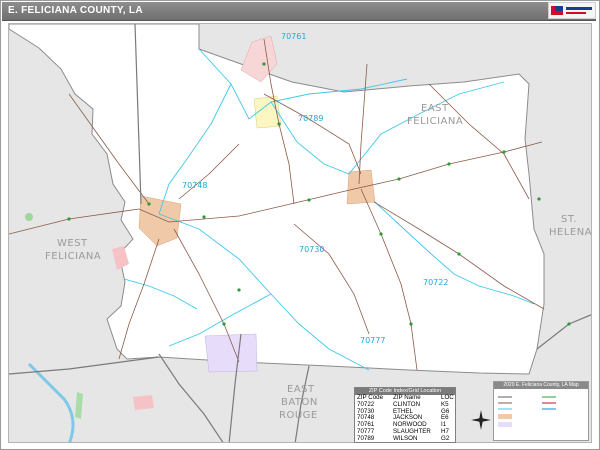 This screenshot has height=450, width=600. What do you see at coordinates (73, 256) in the screenshot?
I see `label-west-feliciana-line2: FELICIANA` at bounding box center [73, 256].